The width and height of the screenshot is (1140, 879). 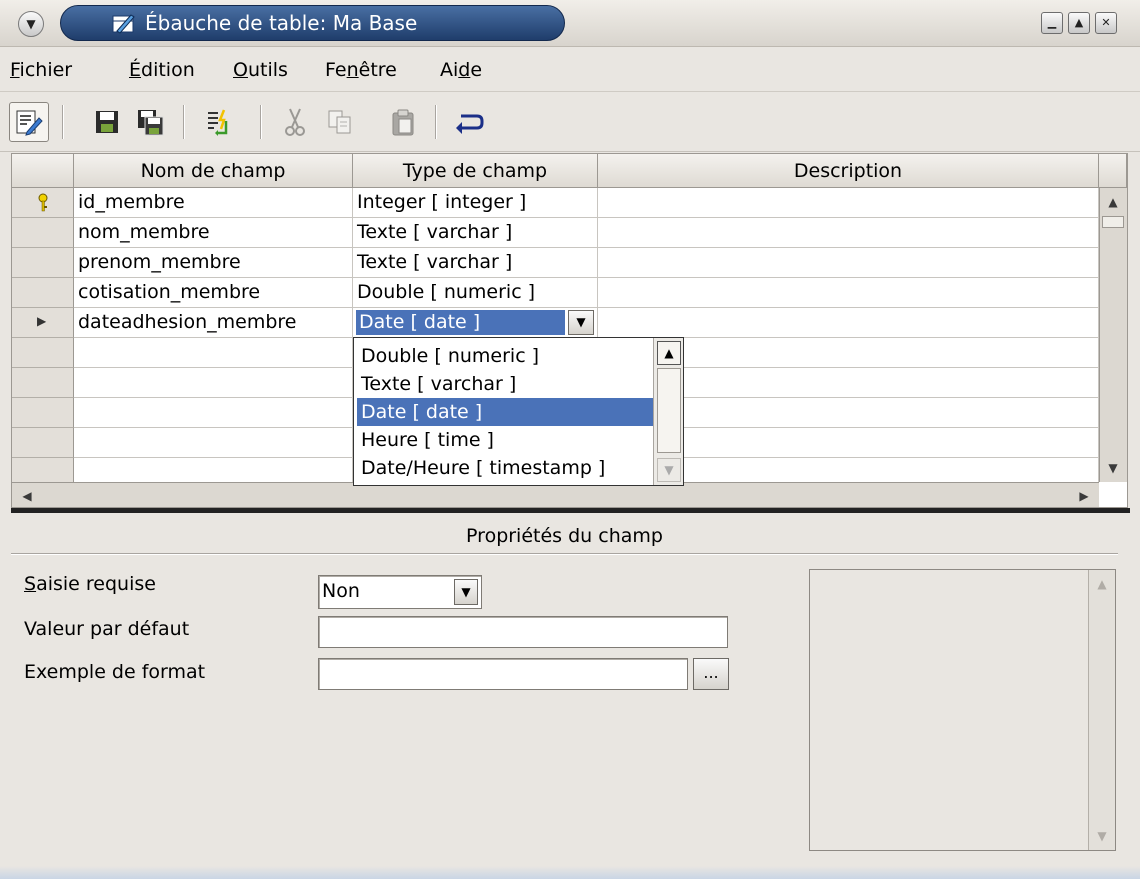 What do you see at coordinates (400, 592) in the screenshot?
I see `required-select: Non ▼` at bounding box center [400, 592].